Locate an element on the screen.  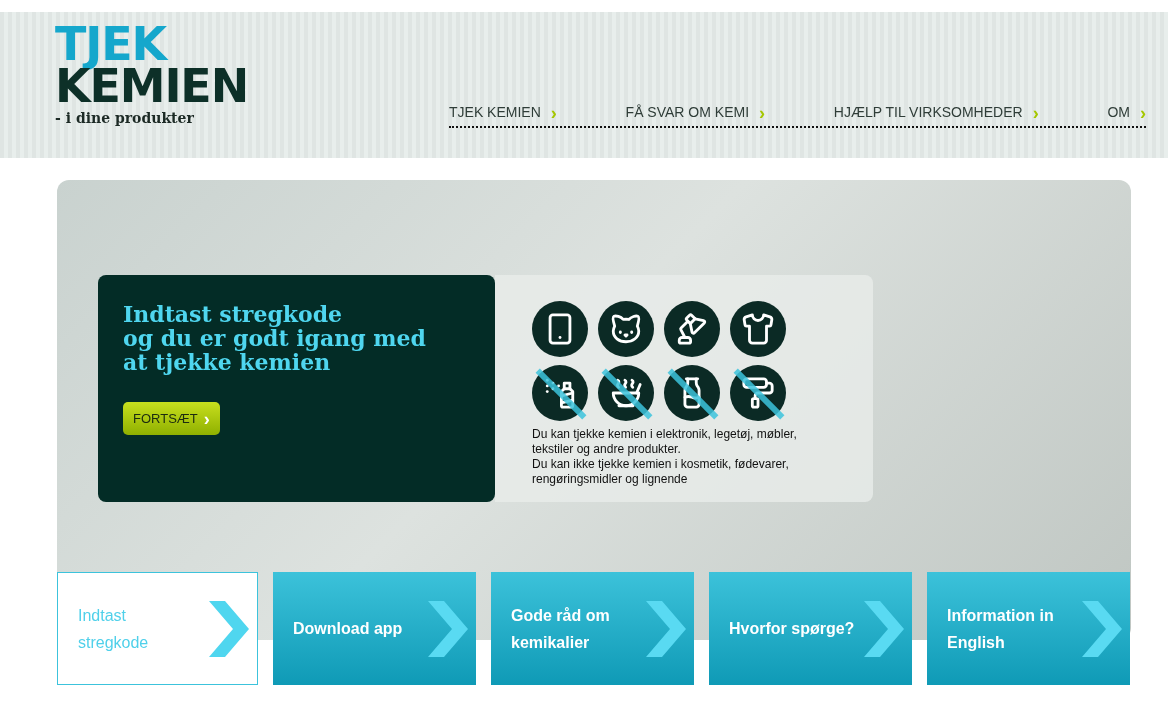
nav-link: TJEK KEMIEN › is located at coordinates (503, 112).